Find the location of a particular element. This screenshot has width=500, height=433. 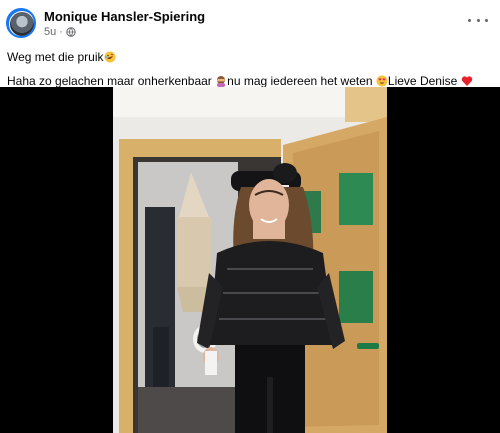

more-horizontal-icon is located at coordinates (469, 20).